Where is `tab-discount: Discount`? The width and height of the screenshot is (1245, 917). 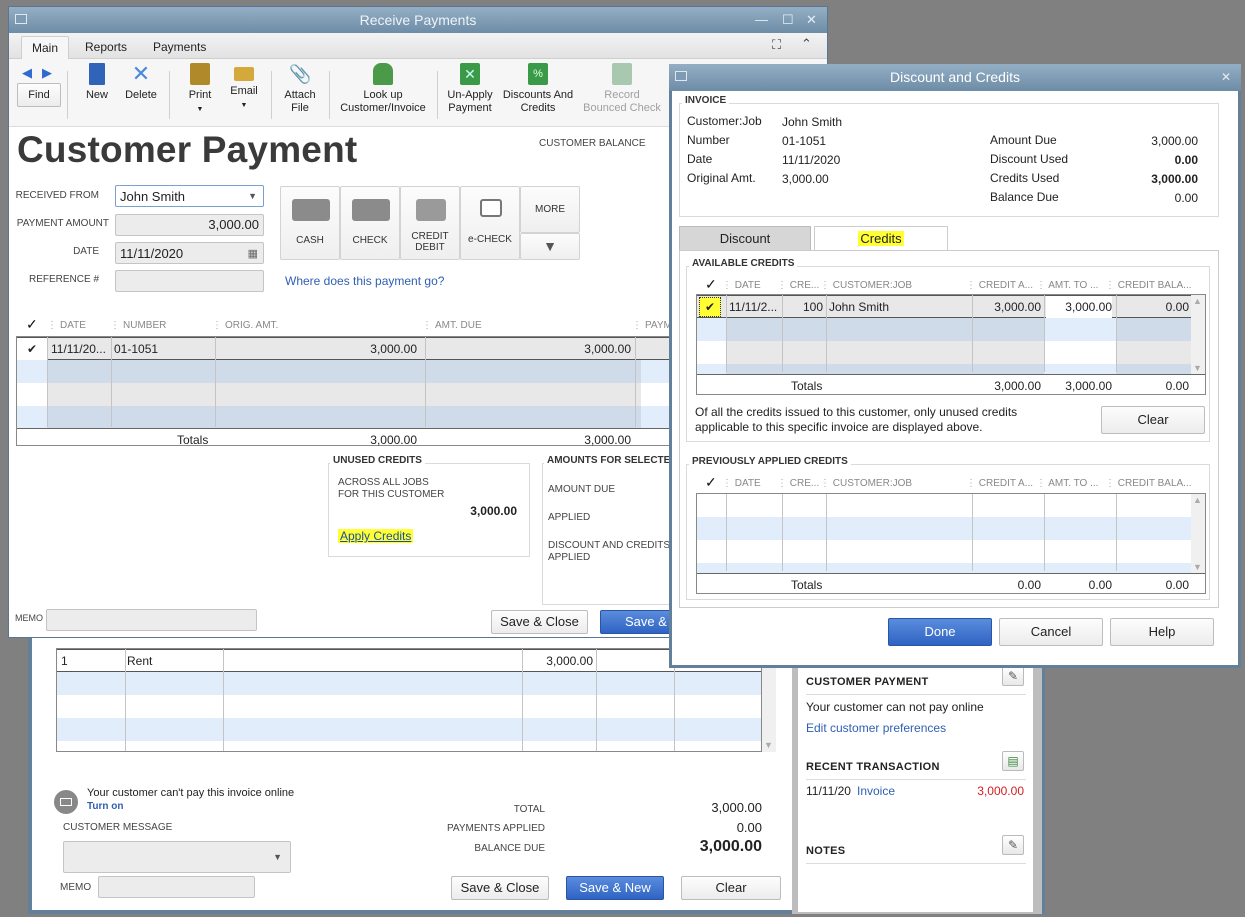
tab-discount: Discount is located at coordinates (745, 238).